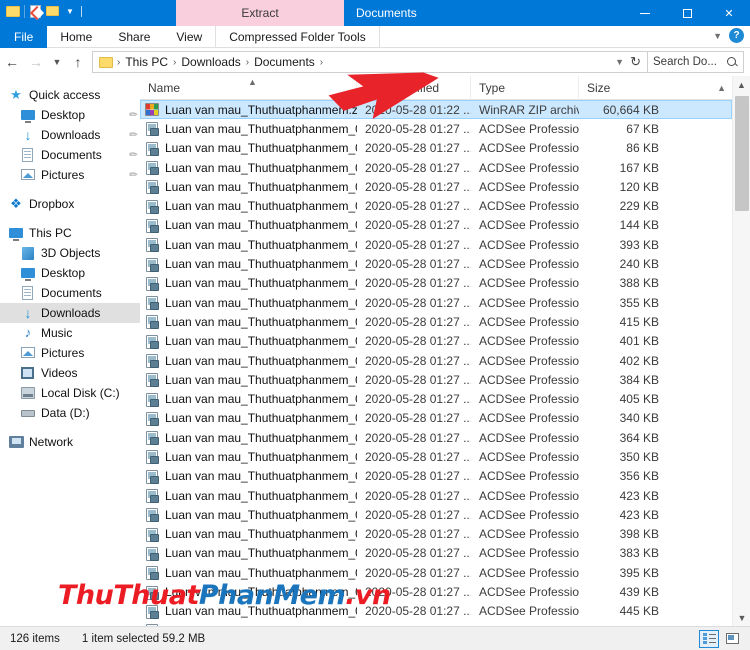 The image size is (750, 650). Describe the element at coordinates (70, 155) in the screenshot. I see `sidebar-item-documents: Documents ✐` at that location.